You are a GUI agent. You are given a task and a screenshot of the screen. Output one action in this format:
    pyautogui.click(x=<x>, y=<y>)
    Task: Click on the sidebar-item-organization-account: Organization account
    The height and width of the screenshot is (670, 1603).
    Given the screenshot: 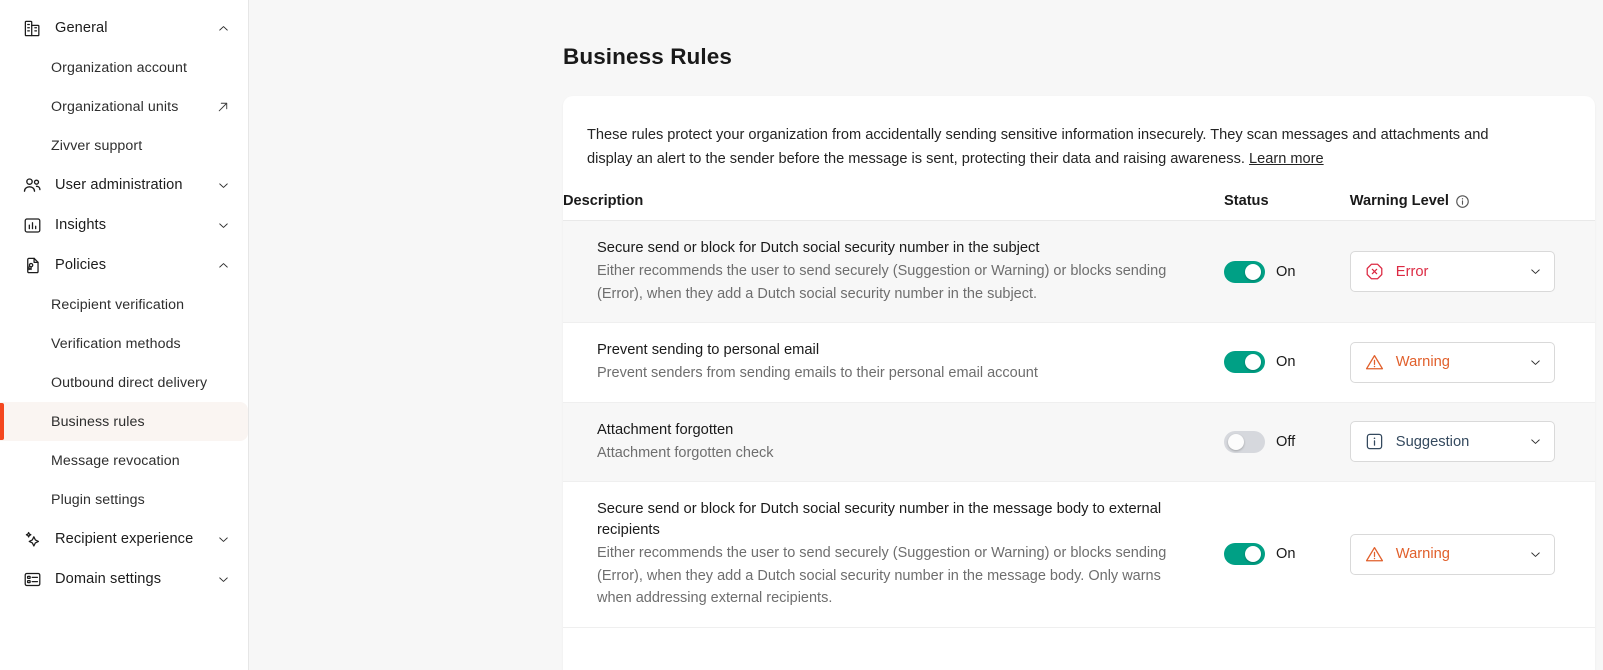 What is the action you would take?
    pyautogui.click(x=124, y=67)
    